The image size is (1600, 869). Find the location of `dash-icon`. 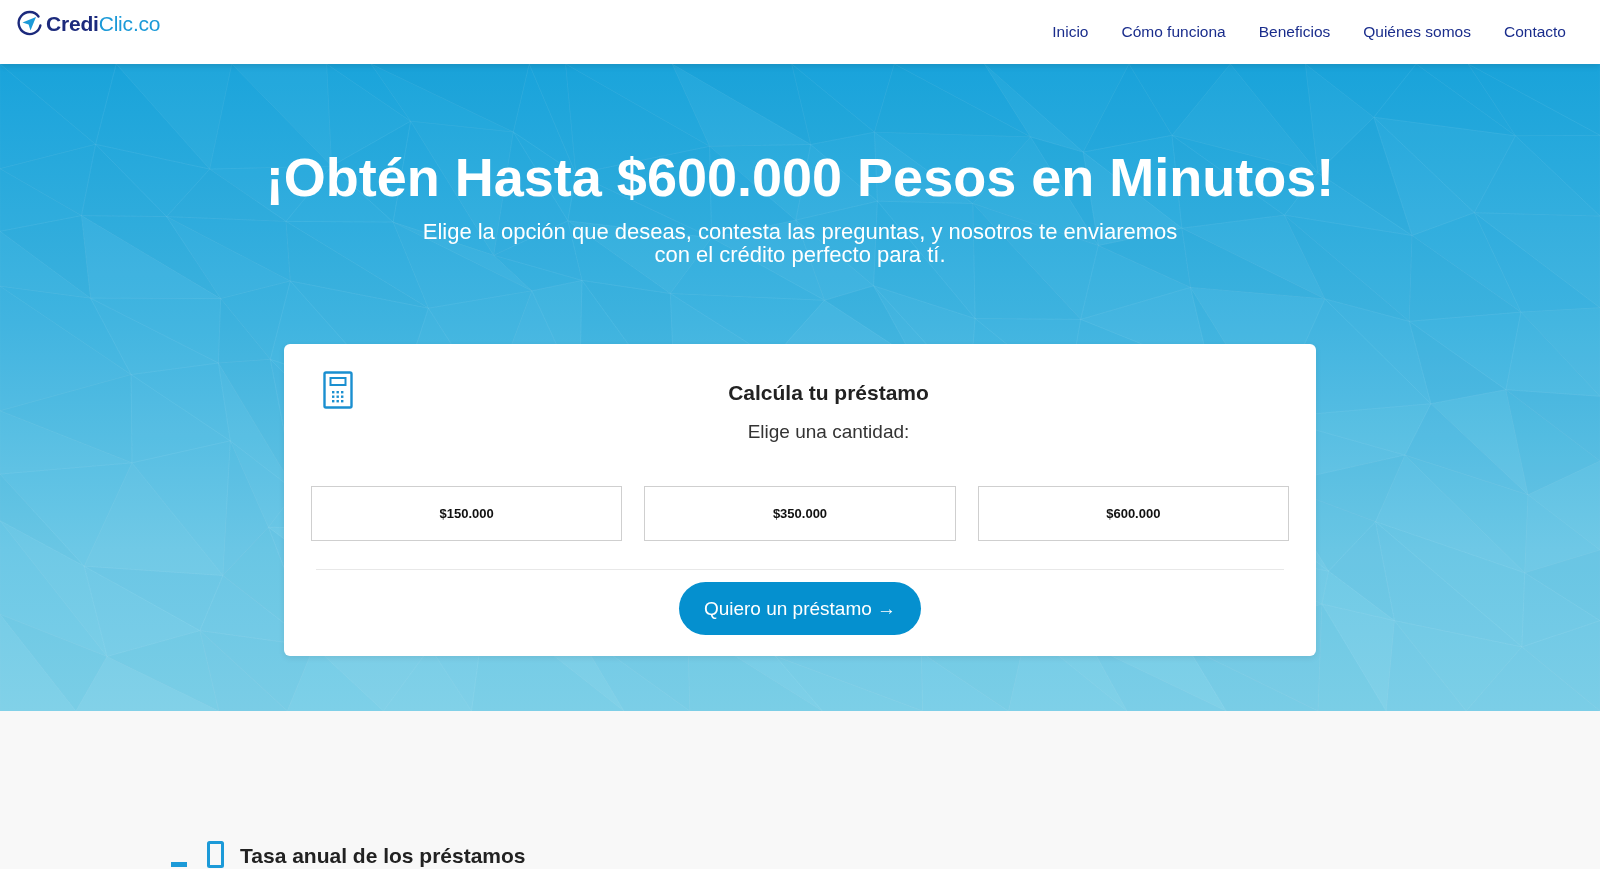

dash-icon is located at coordinates (179, 864).